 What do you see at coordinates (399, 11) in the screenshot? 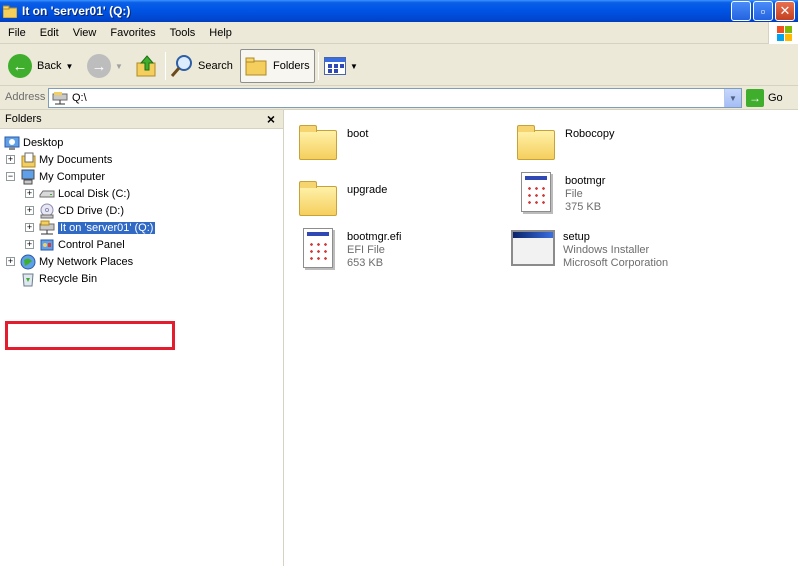
I see `title-bar: It on 'server01' (Q:) _ ▫ ✕` at bounding box center [399, 11].